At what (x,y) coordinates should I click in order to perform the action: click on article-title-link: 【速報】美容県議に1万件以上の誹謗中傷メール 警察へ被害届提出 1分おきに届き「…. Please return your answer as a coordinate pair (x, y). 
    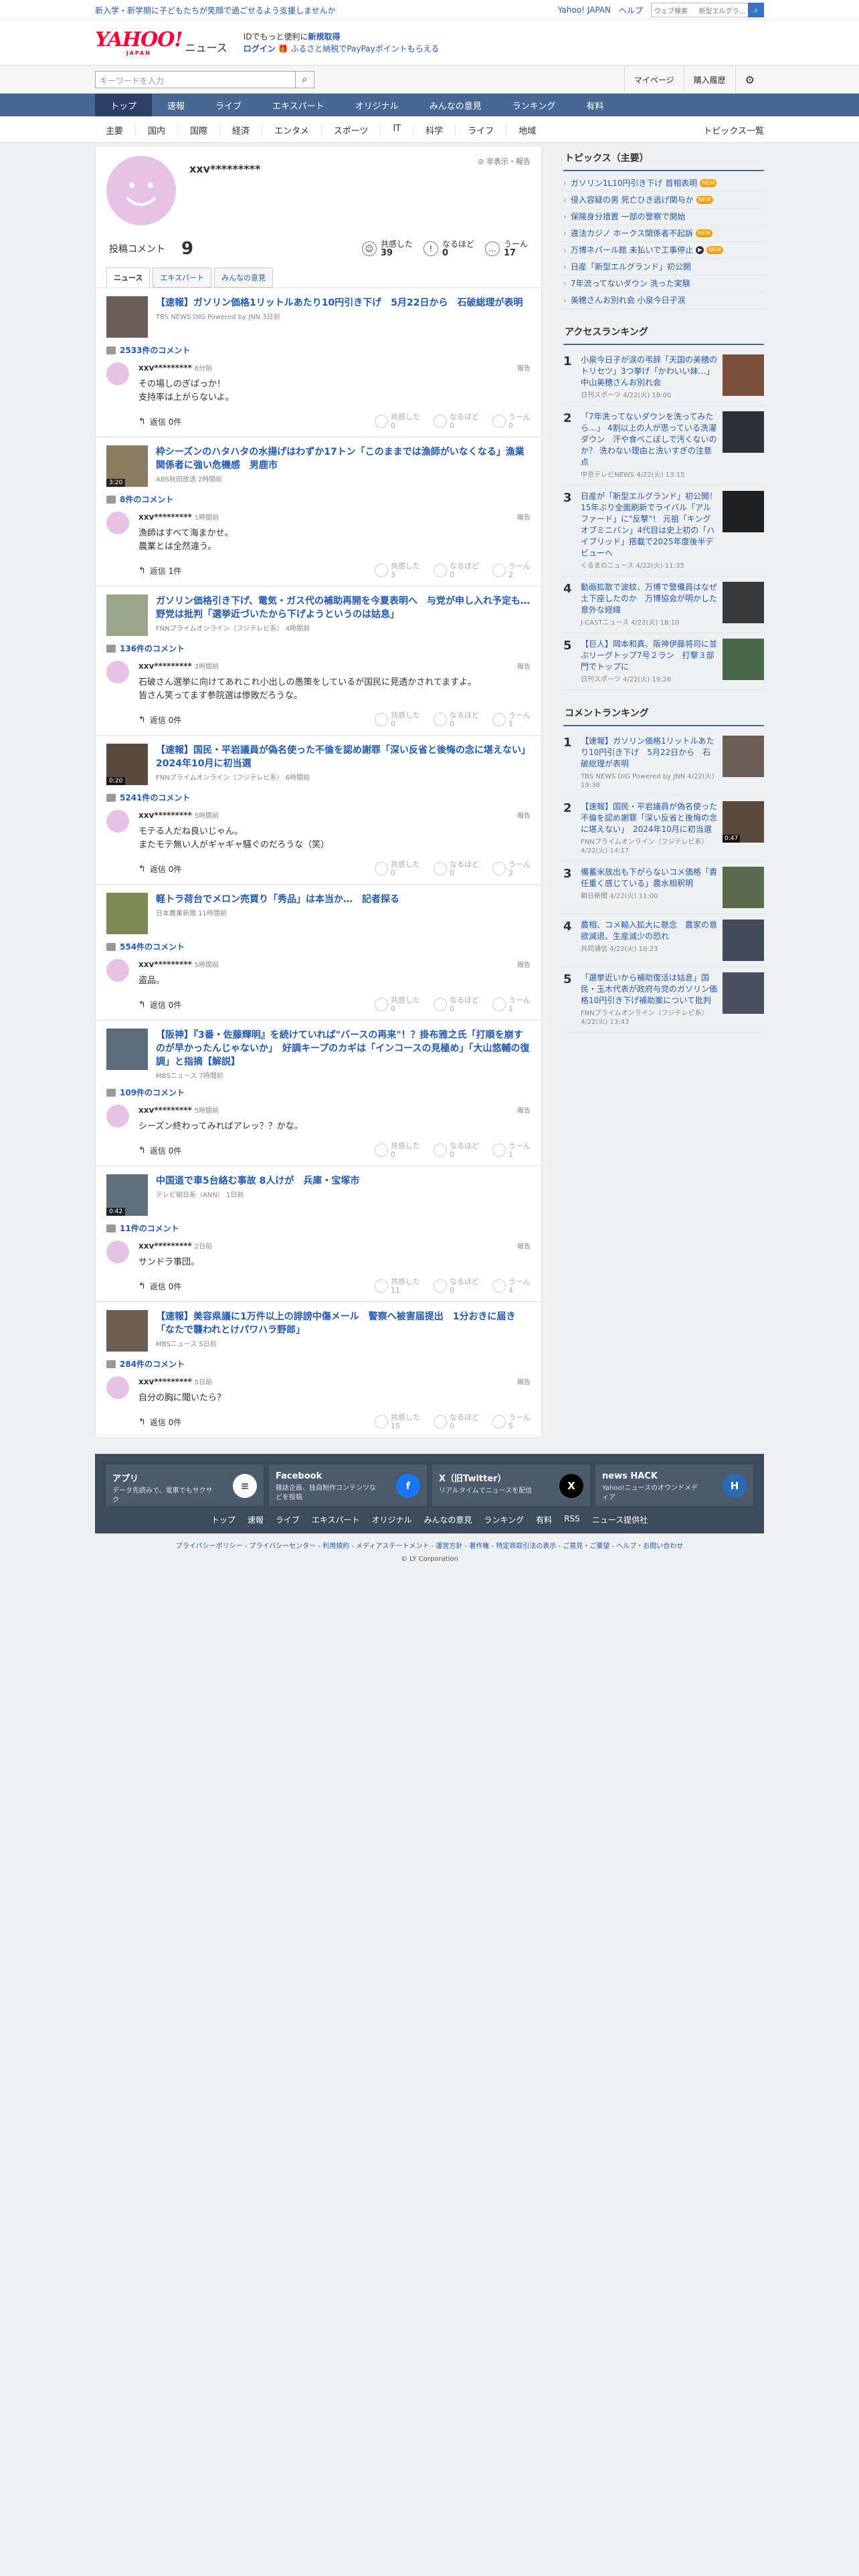
    Looking at the image, I should click on (335, 1323).